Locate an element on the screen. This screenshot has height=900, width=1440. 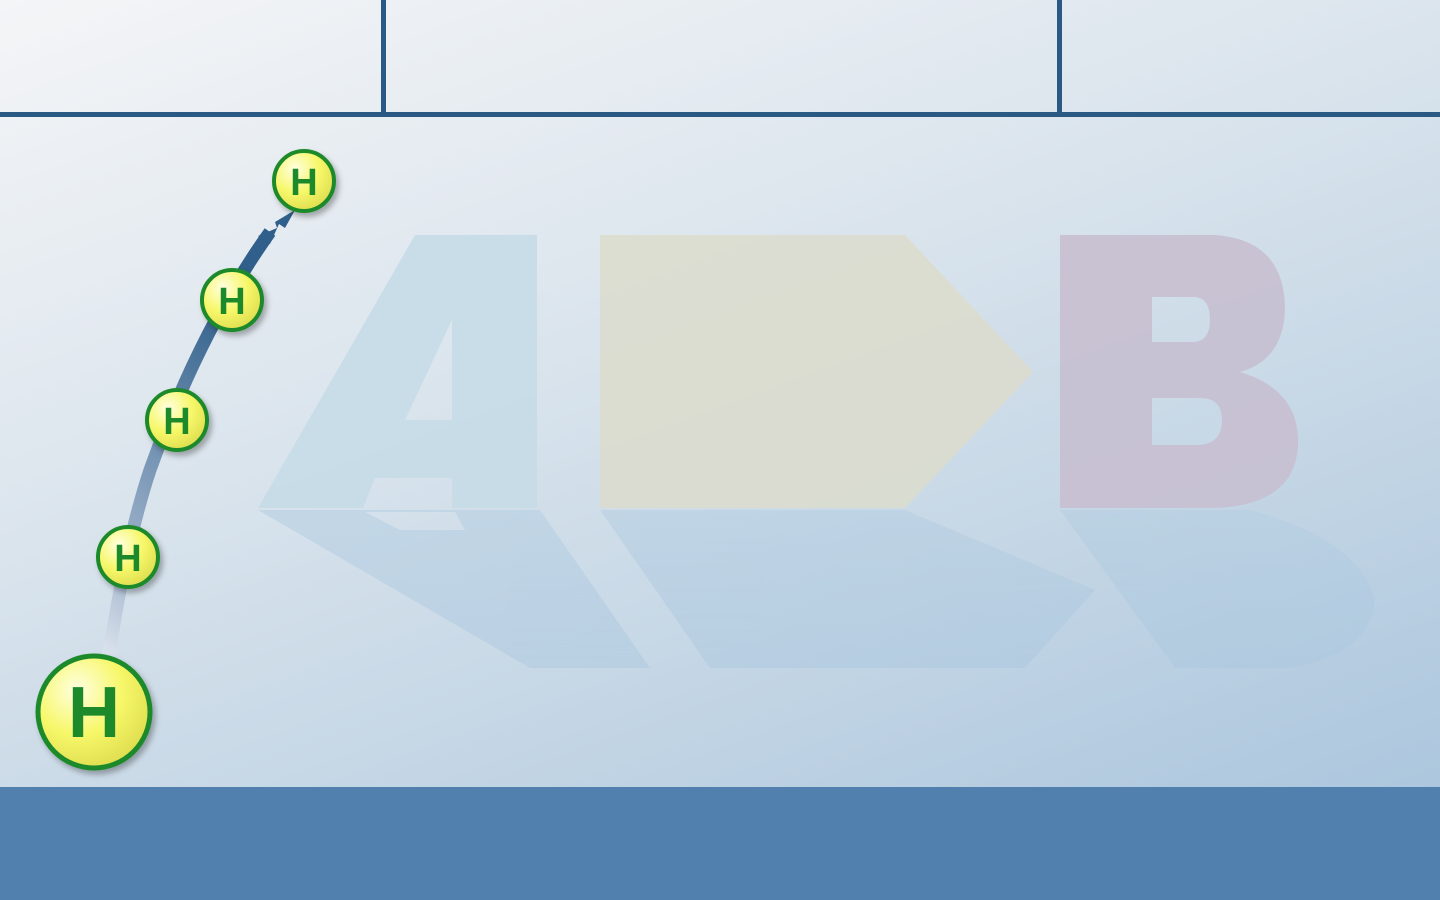
hydrogen-atom-large: H is located at coordinates (94, 712).